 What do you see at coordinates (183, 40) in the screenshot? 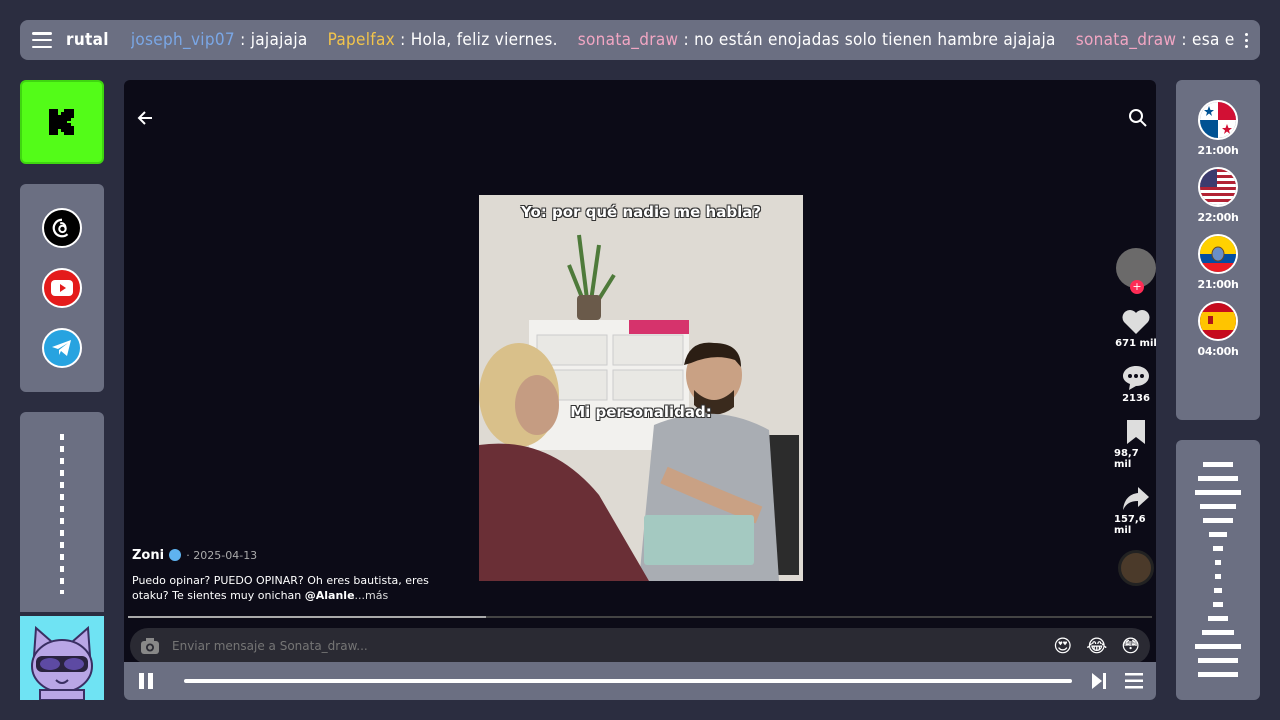
I see `chat-username: joseph_vip07` at bounding box center [183, 40].